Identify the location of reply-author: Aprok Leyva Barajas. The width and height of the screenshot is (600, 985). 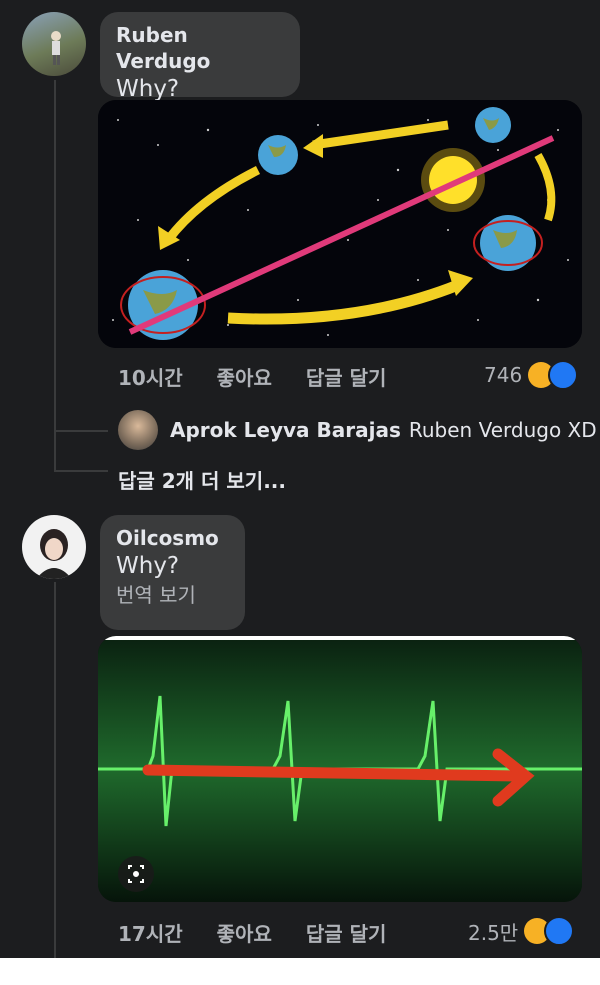
(285, 430).